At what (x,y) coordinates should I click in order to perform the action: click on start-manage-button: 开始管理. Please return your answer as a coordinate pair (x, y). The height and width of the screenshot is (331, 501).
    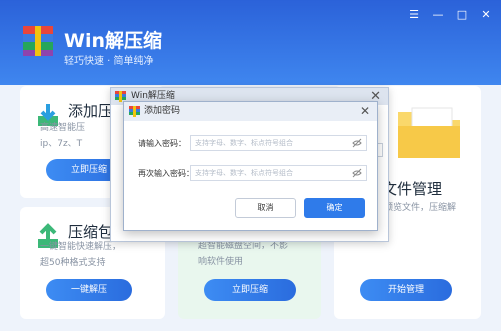
    Looking at the image, I should click on (406, 290).